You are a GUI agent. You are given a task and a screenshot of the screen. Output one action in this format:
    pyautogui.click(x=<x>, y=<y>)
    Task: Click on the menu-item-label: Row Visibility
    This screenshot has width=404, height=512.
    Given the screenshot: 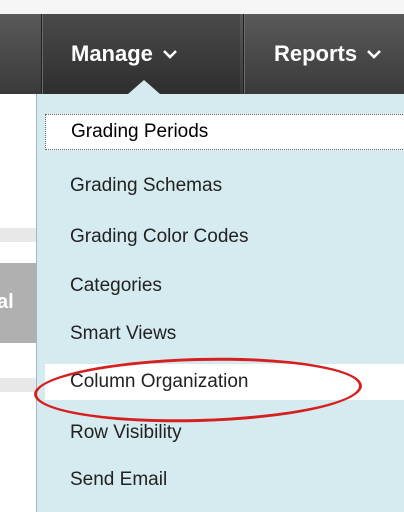 What is the action you would take?
    pyautogui.click(x=126, y=432)
    